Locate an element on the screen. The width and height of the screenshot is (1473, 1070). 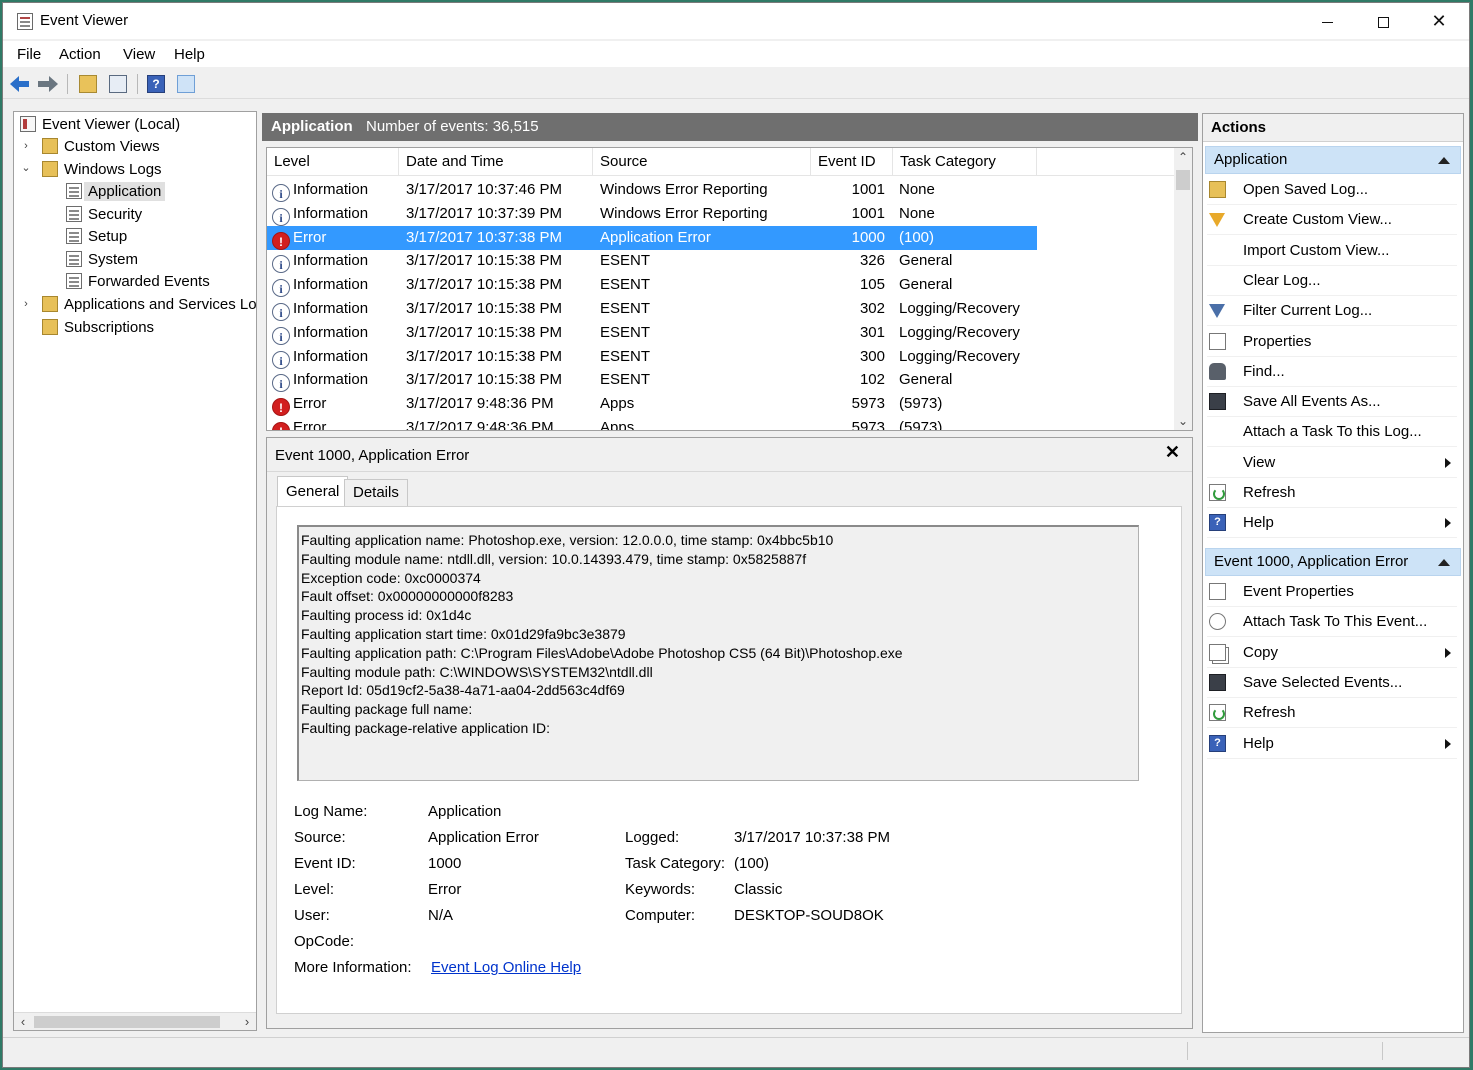
action-copy: Copy is located at coordinates (1332, 653).